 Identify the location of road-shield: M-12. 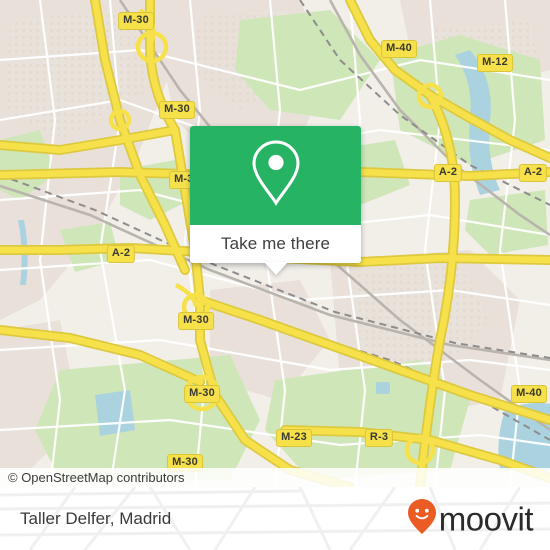
(495, 63).